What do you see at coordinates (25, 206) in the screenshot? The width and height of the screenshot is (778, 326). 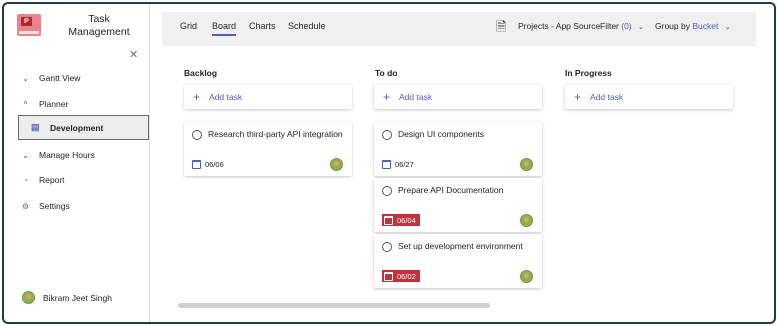 I see `gear-icon: ⚙` at bounding box center [25, 206].